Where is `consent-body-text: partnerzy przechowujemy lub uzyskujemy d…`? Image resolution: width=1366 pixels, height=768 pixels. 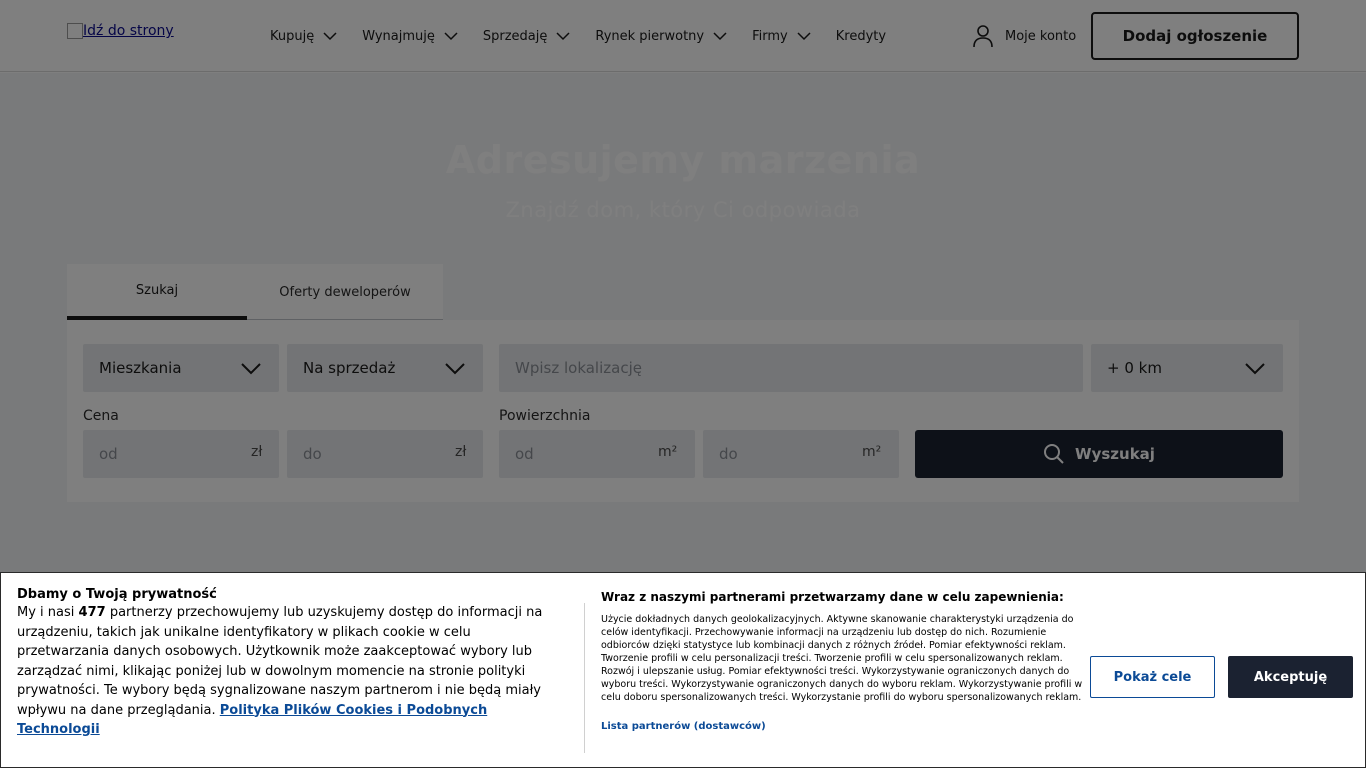
consent-body-text: partnerzy przechowujemy lub uzyskujemy d… is located at coordinates (280, 661).